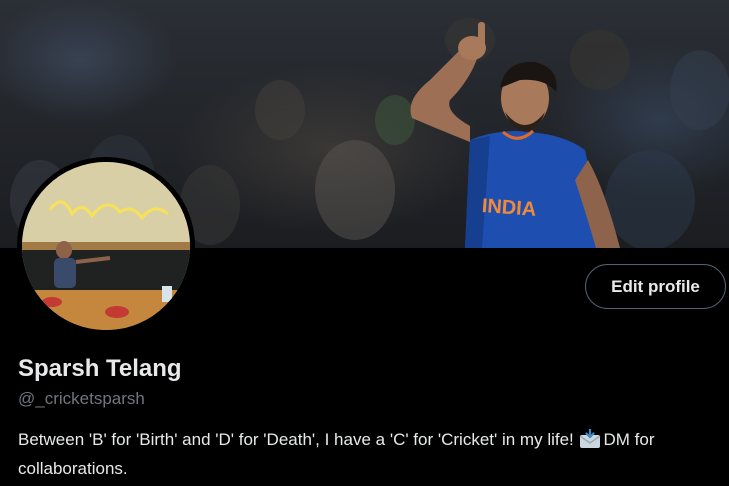 Image resolution: width=729 pixels, height=486 pixels. I want to click on jersey-text: INDIA, so click(509, 208).